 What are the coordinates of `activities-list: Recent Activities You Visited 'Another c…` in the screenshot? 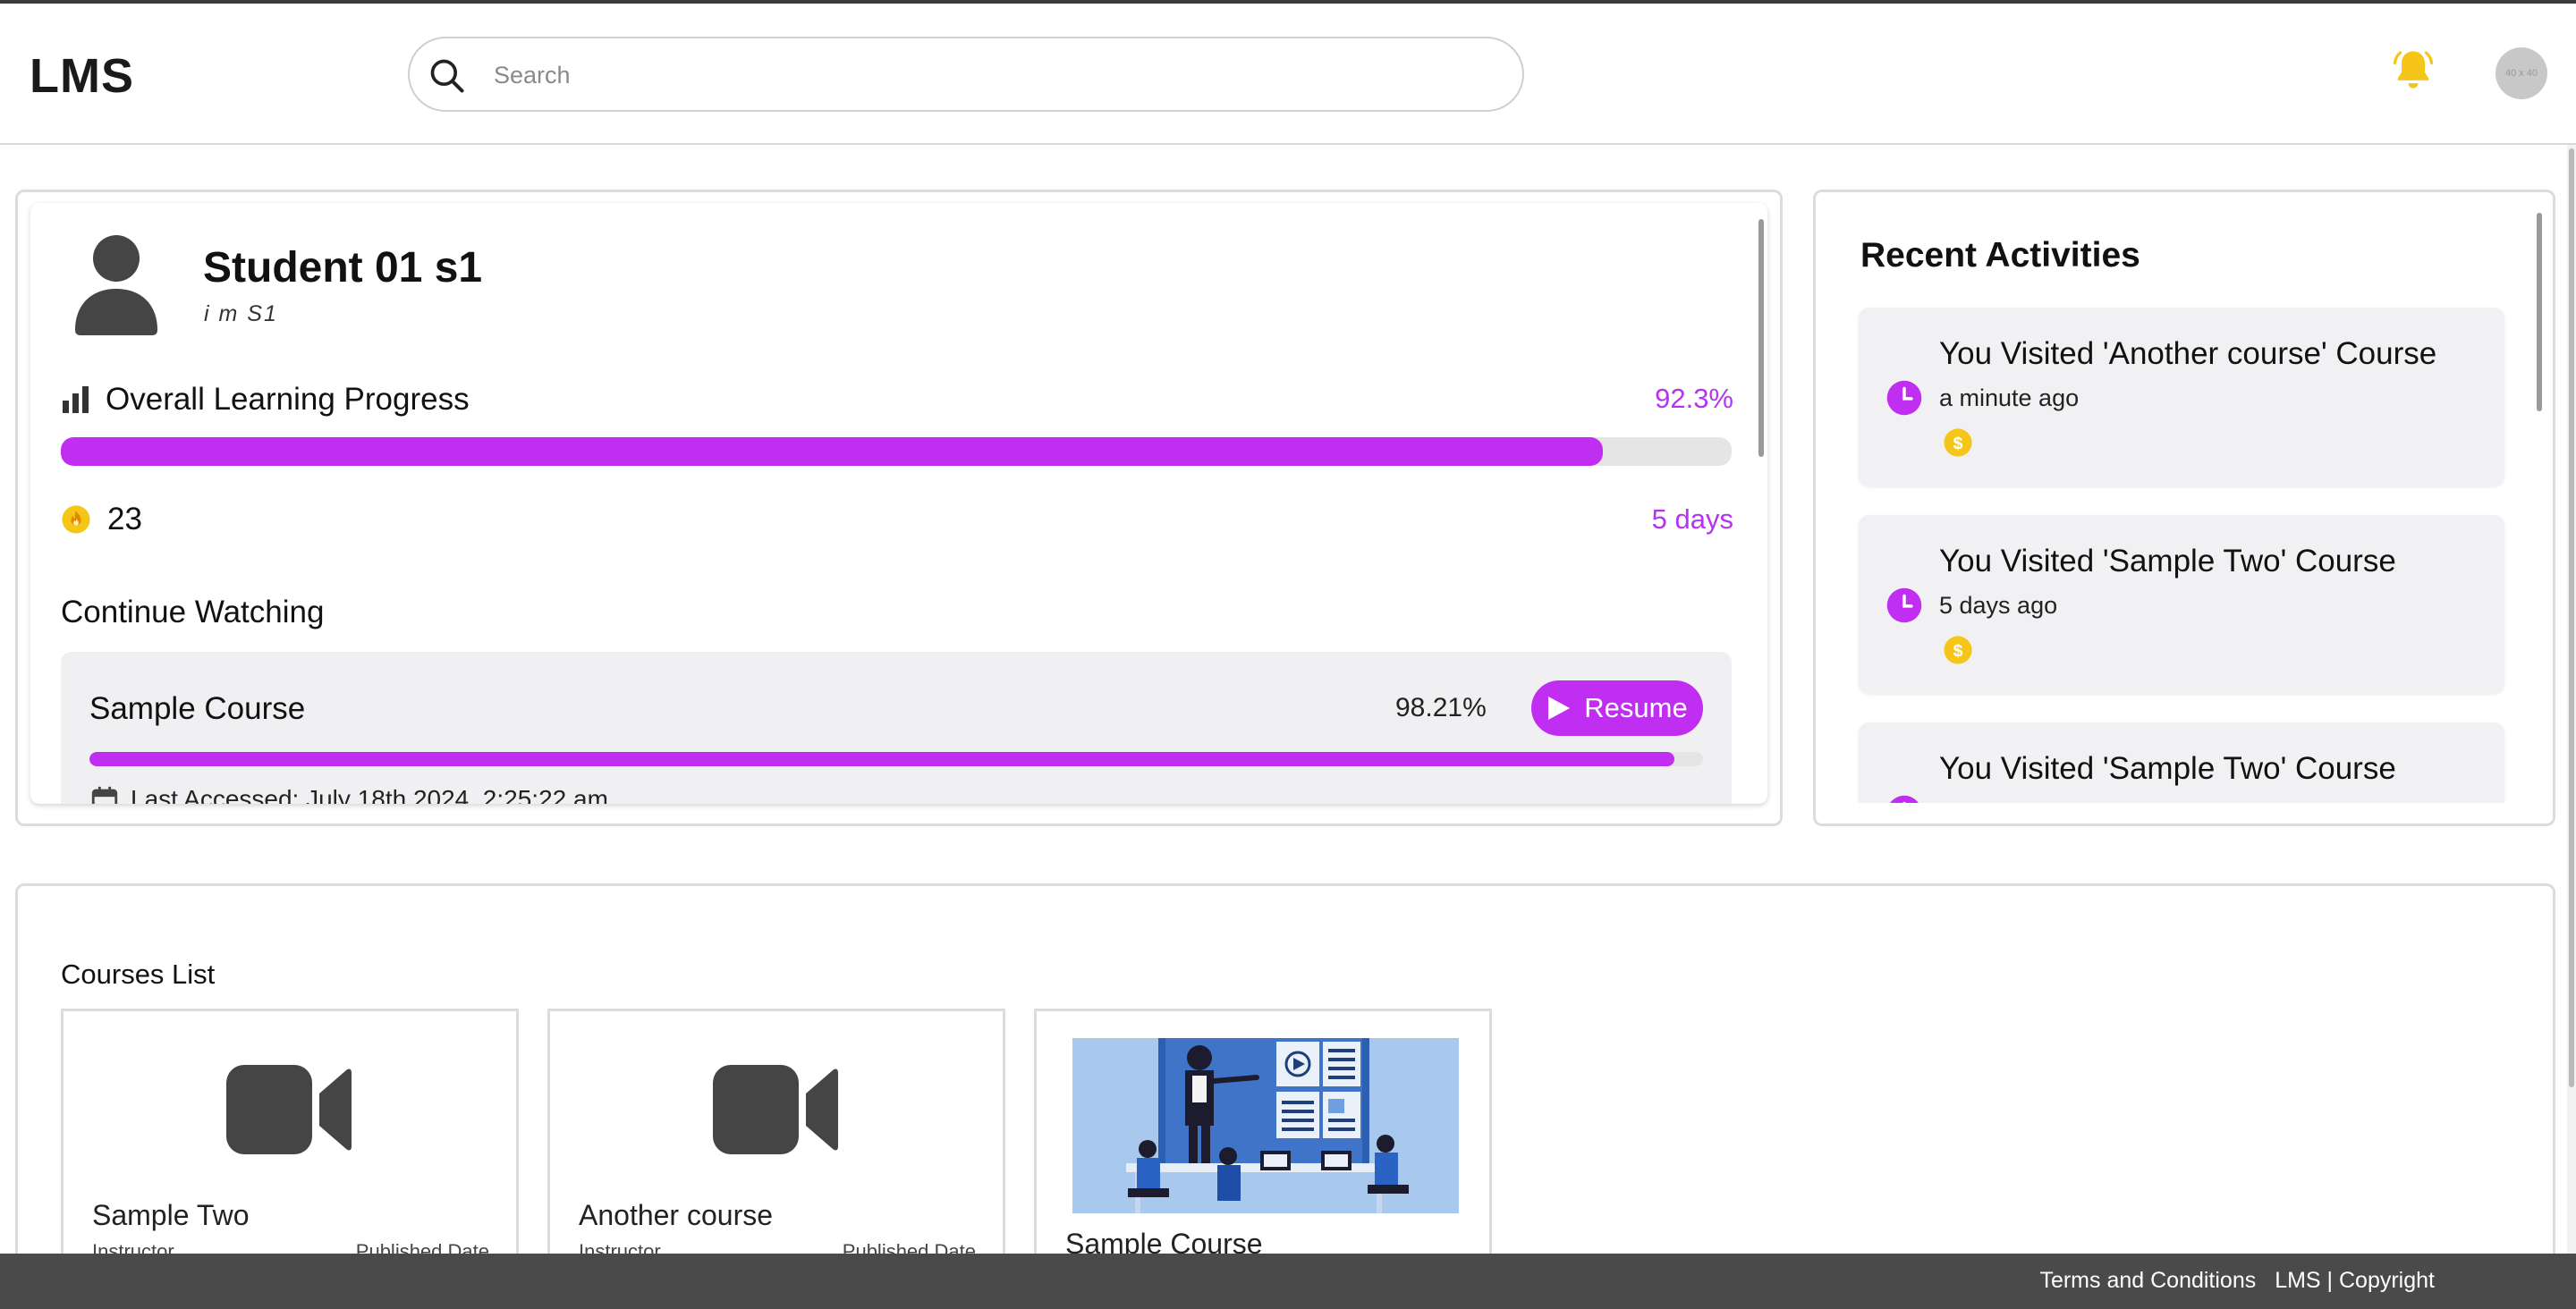 It's located at (2190, 503).